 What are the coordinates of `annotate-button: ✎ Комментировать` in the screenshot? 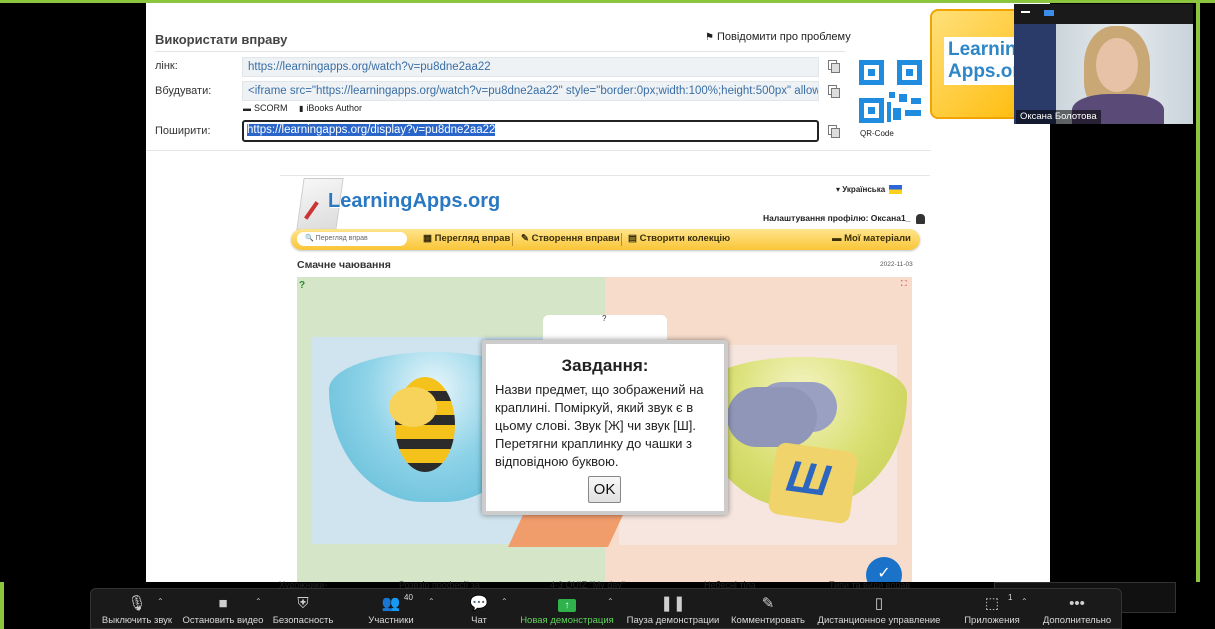 It's located at (768, 609).